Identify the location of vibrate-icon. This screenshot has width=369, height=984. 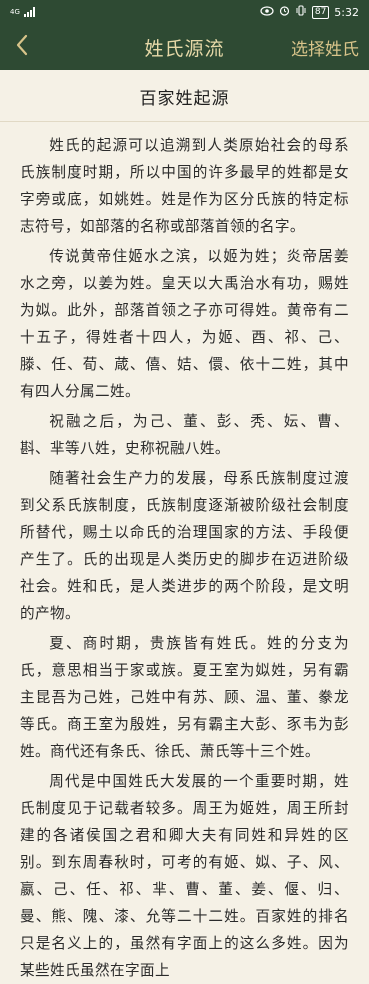
(301, 12).